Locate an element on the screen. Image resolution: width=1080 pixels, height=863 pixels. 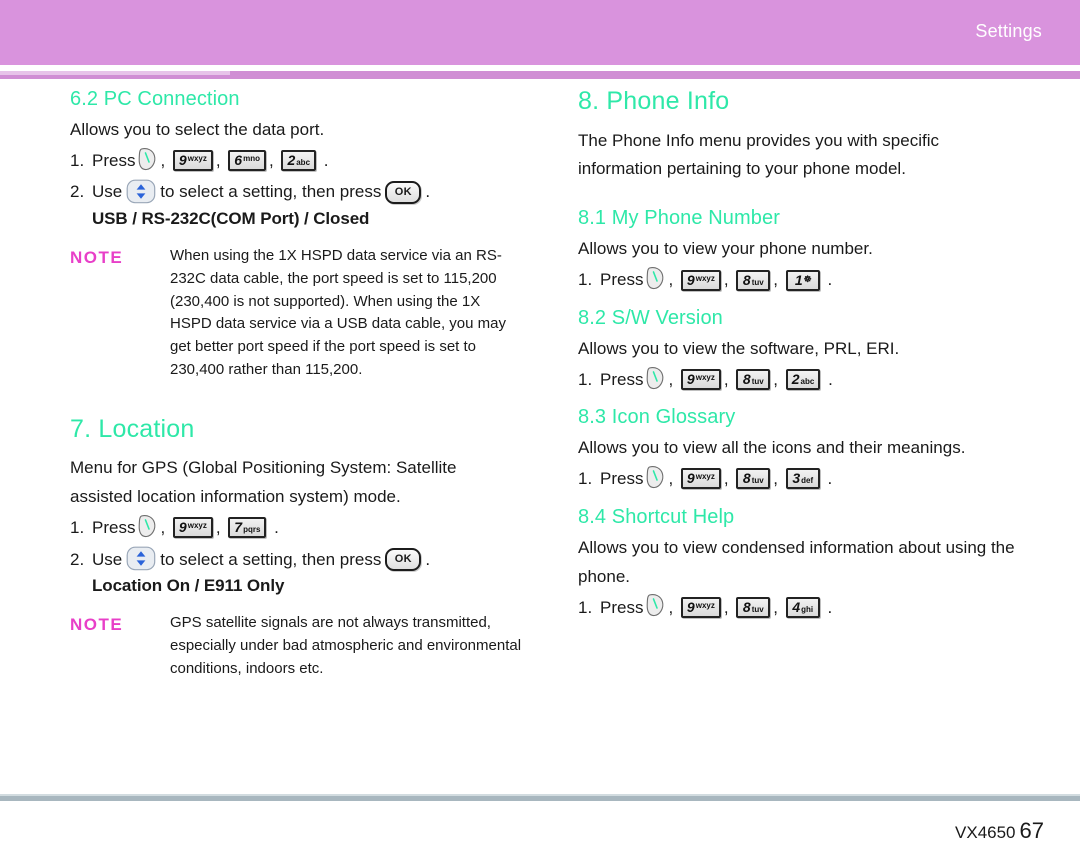
phone-key-2: 2 abc is located at coordinates (803, 379).